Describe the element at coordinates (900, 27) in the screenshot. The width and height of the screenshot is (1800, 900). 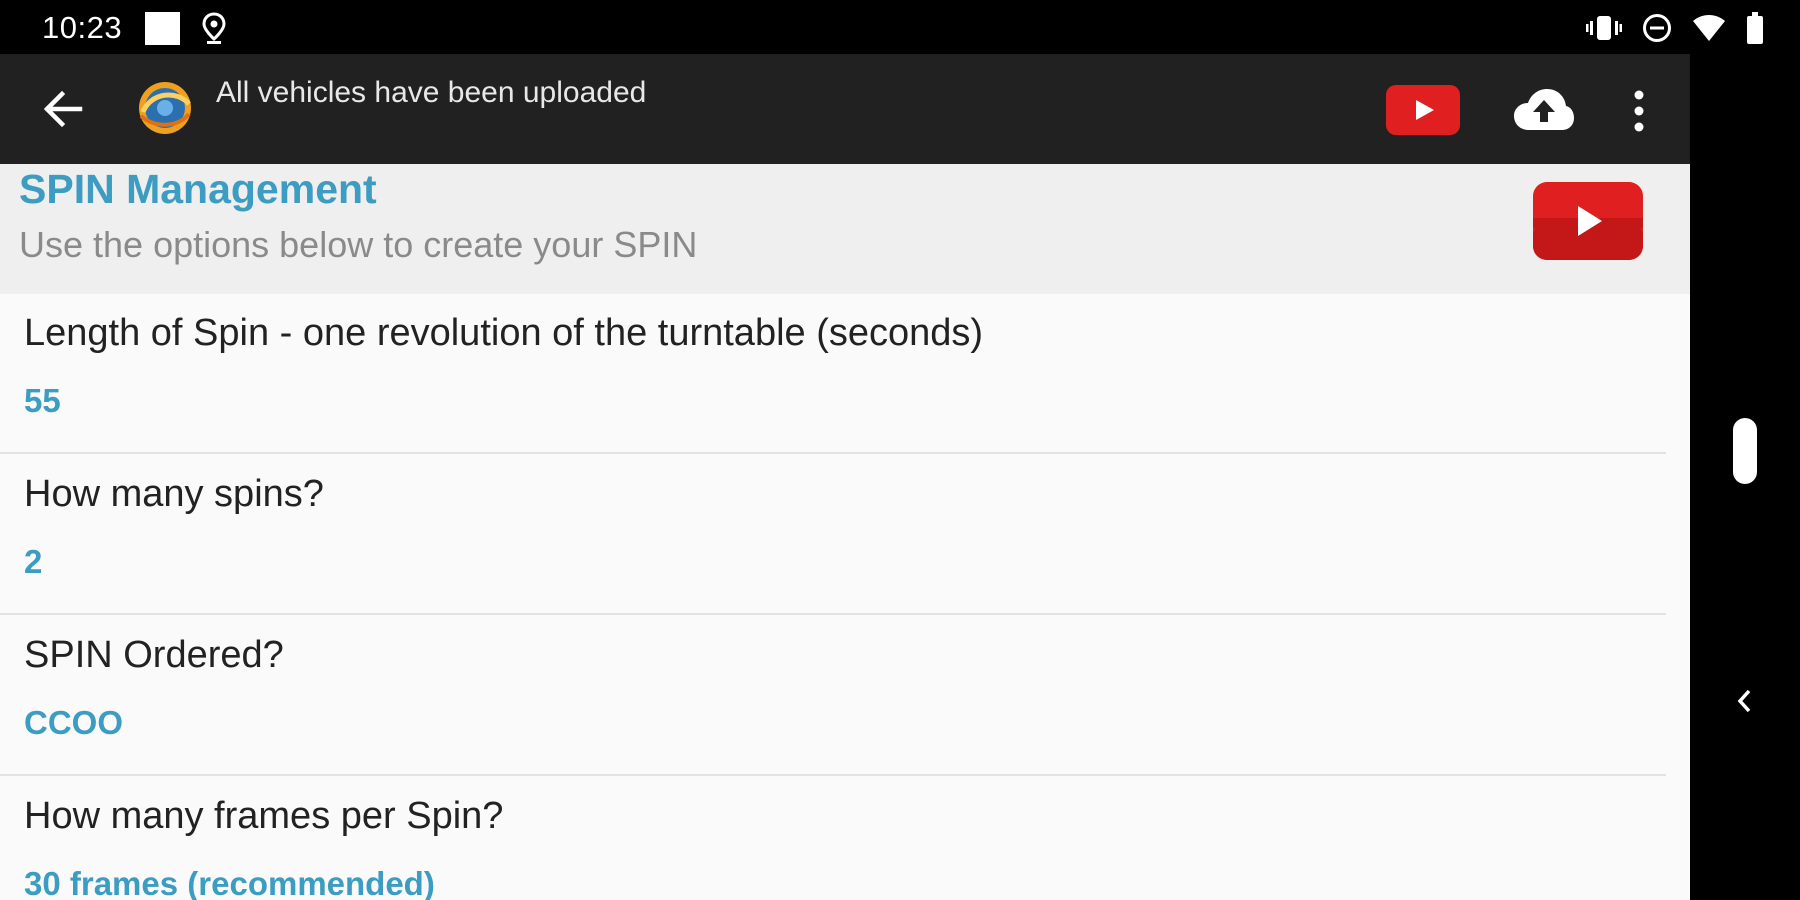
I see `status-bar: 10:23` at that location.